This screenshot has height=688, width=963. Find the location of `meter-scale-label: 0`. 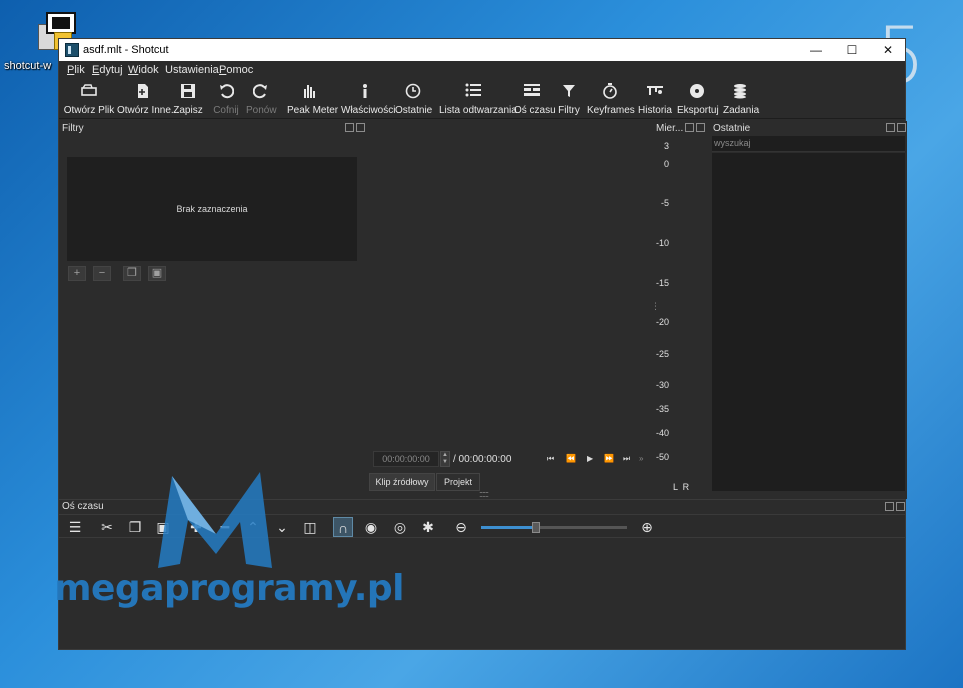

meter-scale-label: 0 is located at coordinates (666, 164).